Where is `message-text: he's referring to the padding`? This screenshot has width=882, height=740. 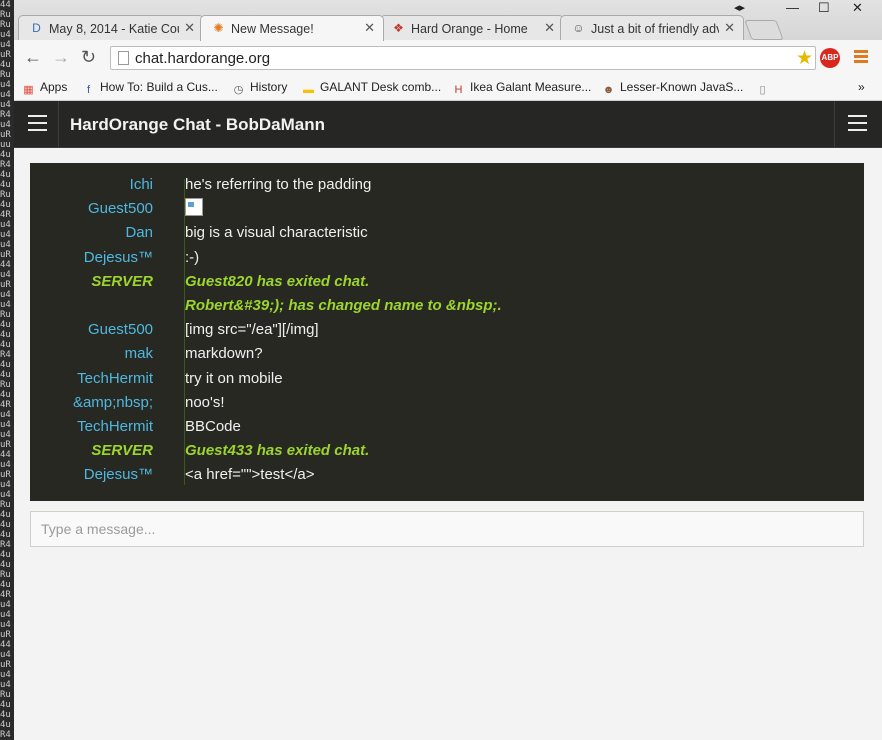 message-text: he's referring to the padding is located at coordinates (278, 184).